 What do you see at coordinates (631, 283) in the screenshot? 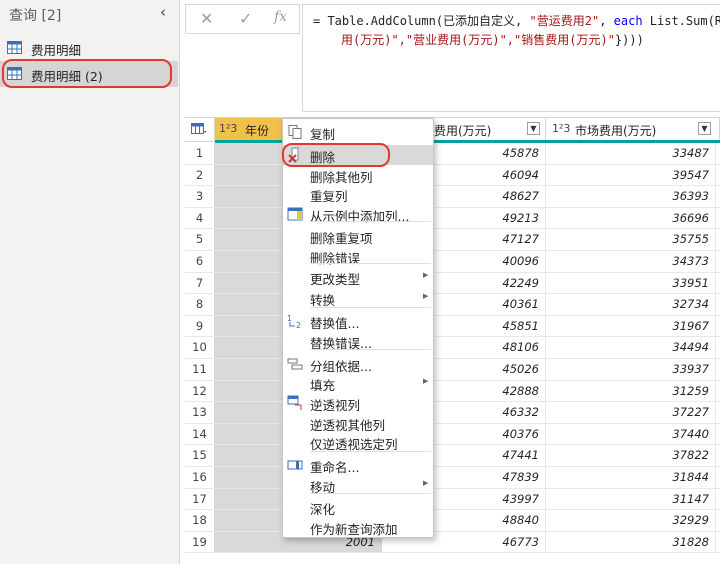
I see `cell-market-expense: 33951` at bounding box center [631, 283].